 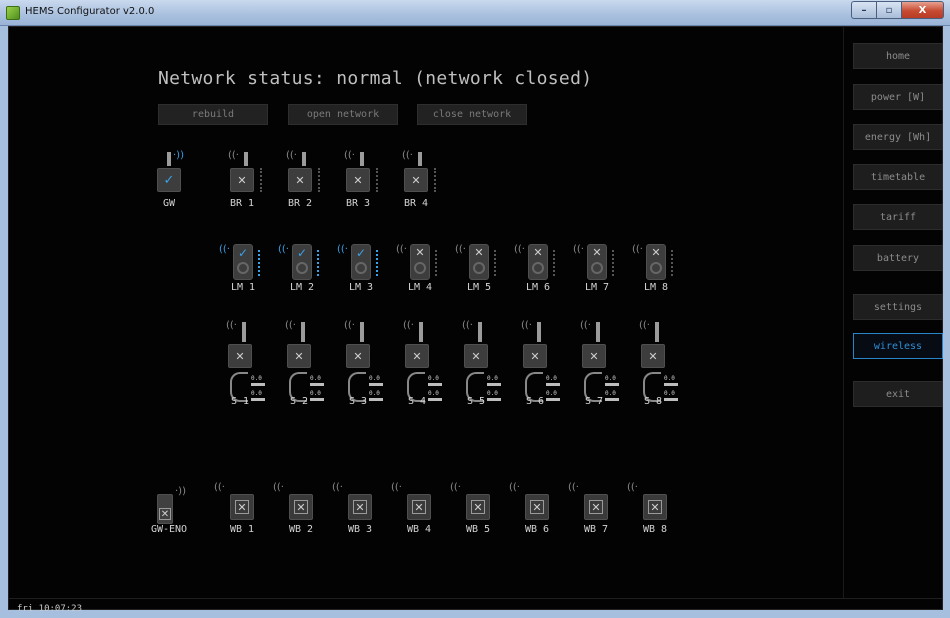 I want to click on nav-wireless-button: wireless, so click(x=898, y=346).